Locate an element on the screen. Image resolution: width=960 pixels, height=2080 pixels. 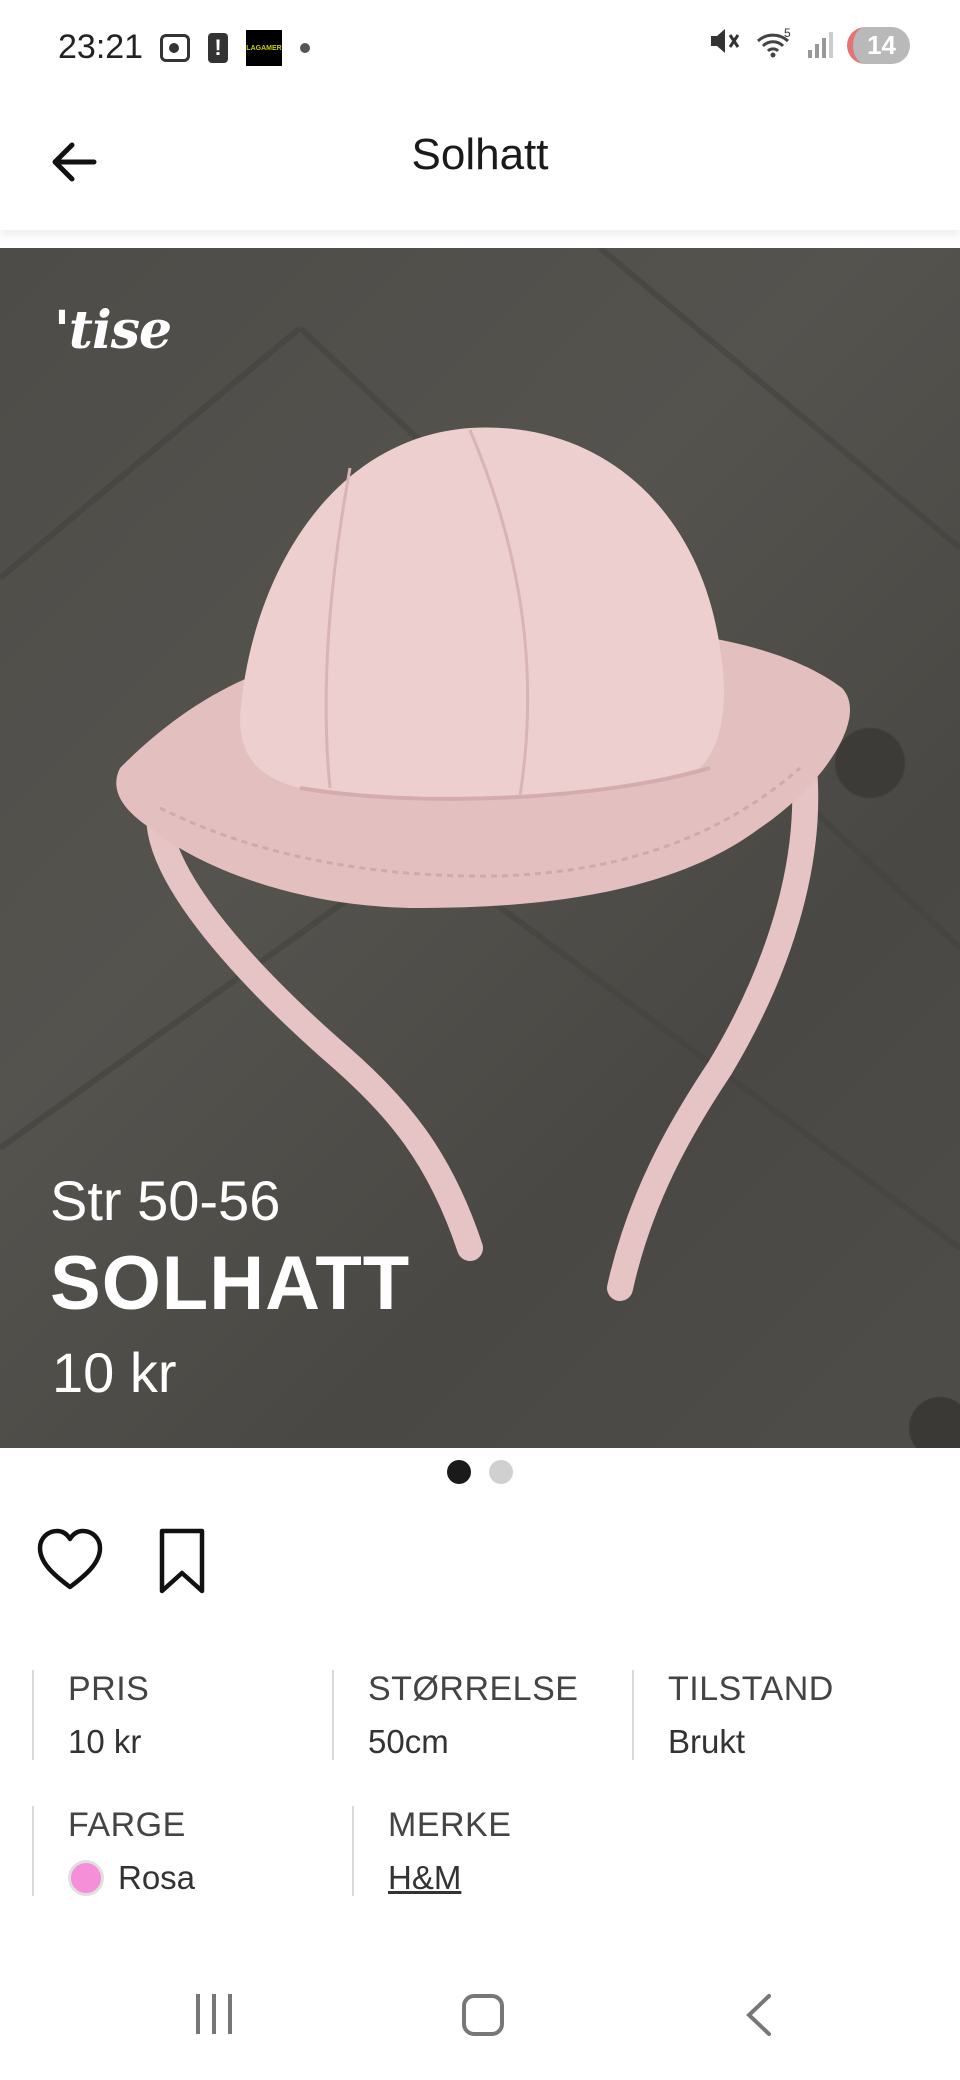
like-button is located at coordinates (70, 1561).